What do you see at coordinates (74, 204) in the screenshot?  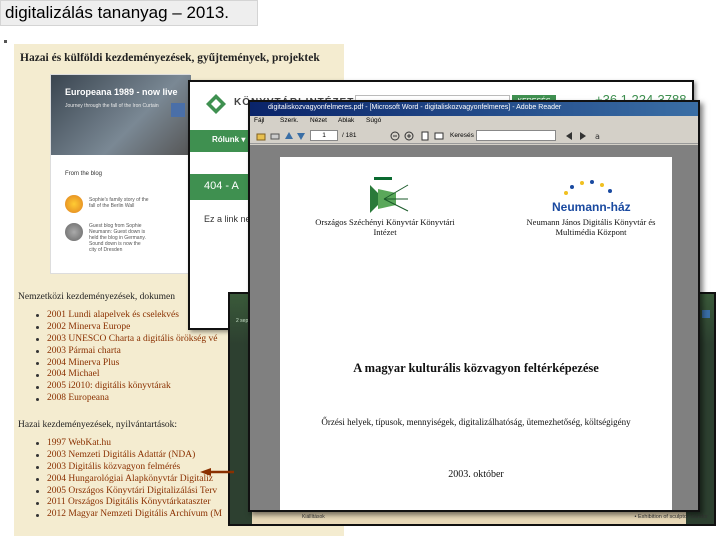 I see `europeana-logo-icon` at bounding box center [74, 204].